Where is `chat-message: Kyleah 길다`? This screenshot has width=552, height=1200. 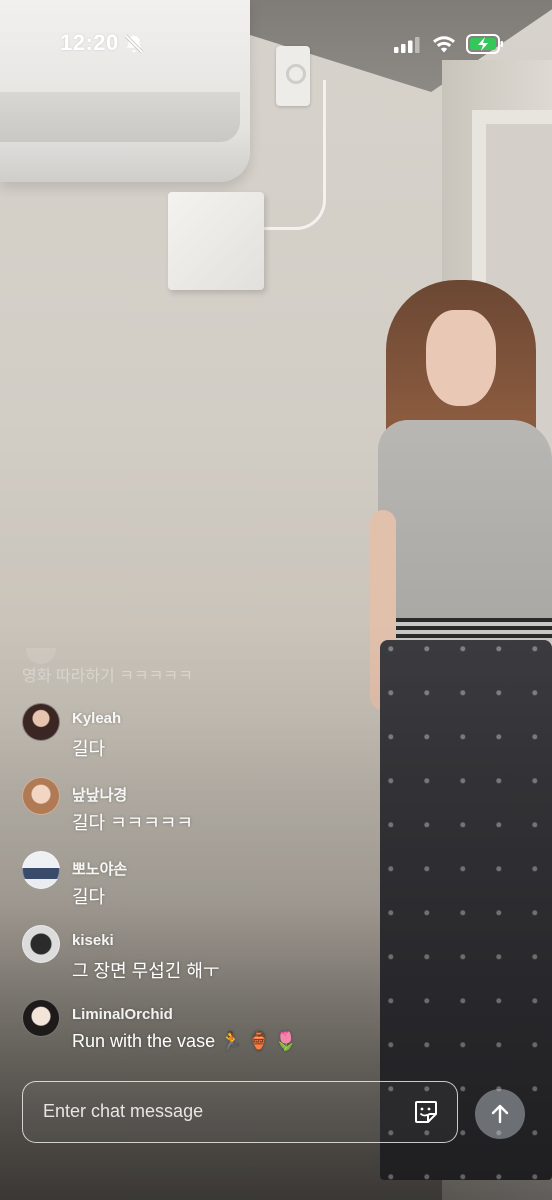
chat-message: Kyleah 길다 is located at coordinates (232, 736).